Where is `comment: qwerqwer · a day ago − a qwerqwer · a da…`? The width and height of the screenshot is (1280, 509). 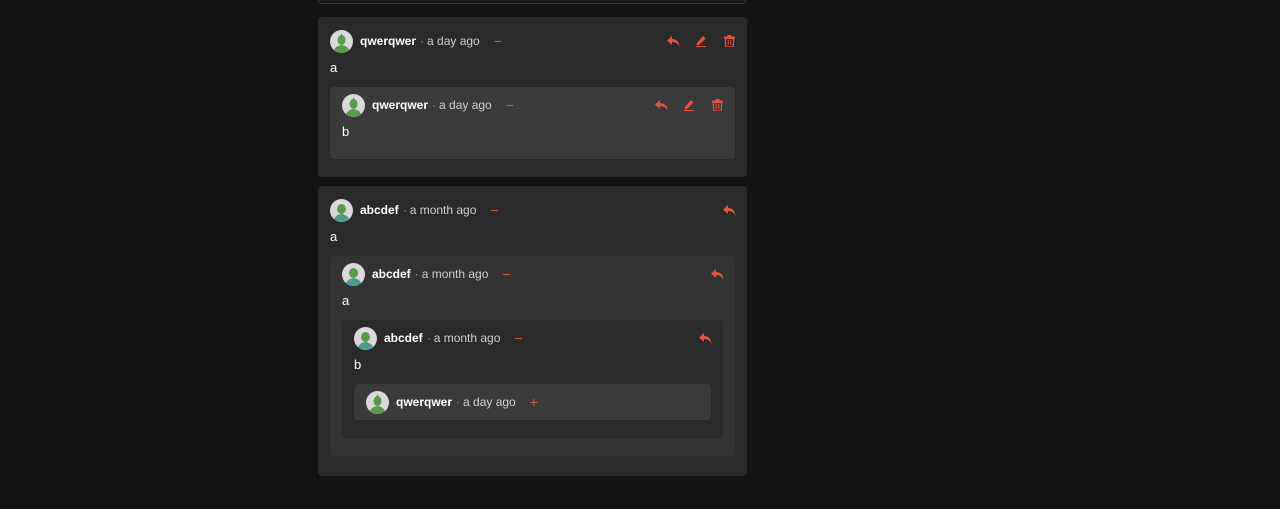 comment: qwerqwer · a day ago − a qwerqwer · a da… is located at coordinates (532, 100).